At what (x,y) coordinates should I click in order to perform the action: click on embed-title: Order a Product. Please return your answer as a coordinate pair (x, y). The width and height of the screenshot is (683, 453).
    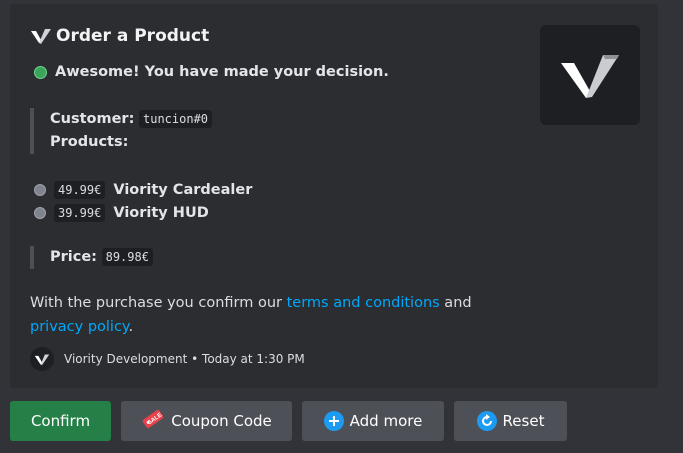
    Looking at the image, I should click on (119, 36).